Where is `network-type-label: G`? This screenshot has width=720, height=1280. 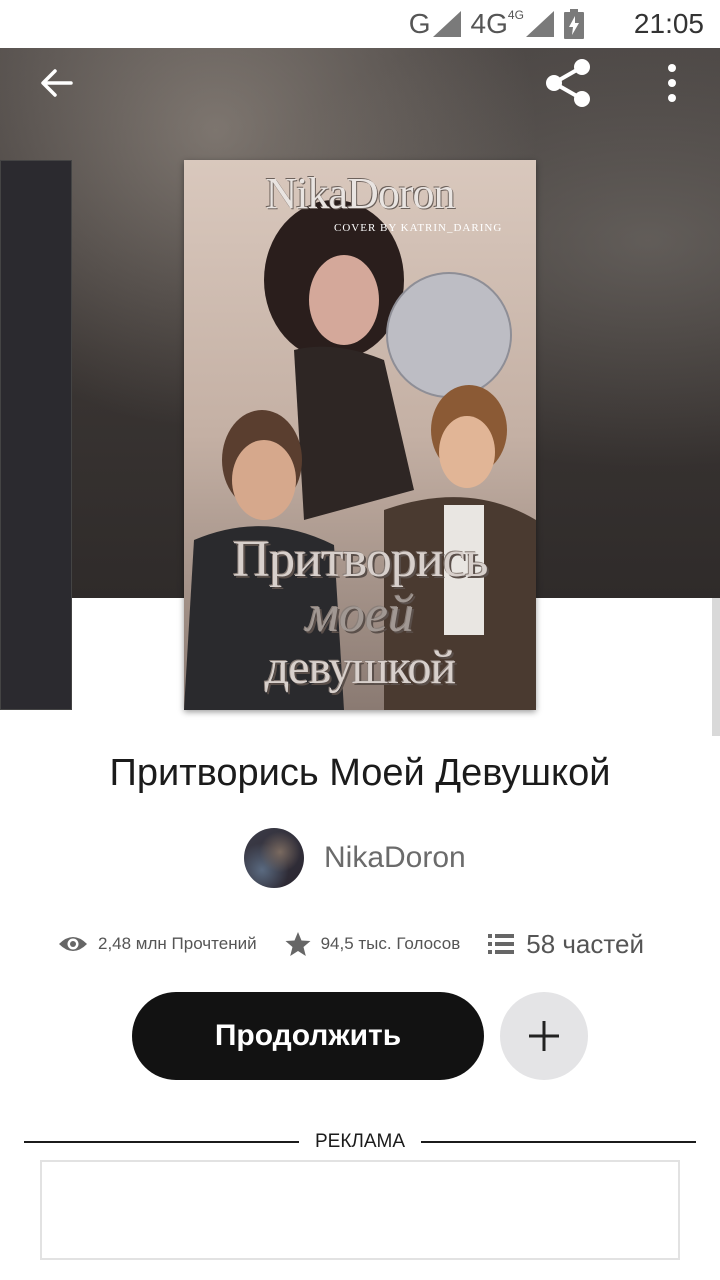 network-type-label: G is located at coordinates (419, 23).